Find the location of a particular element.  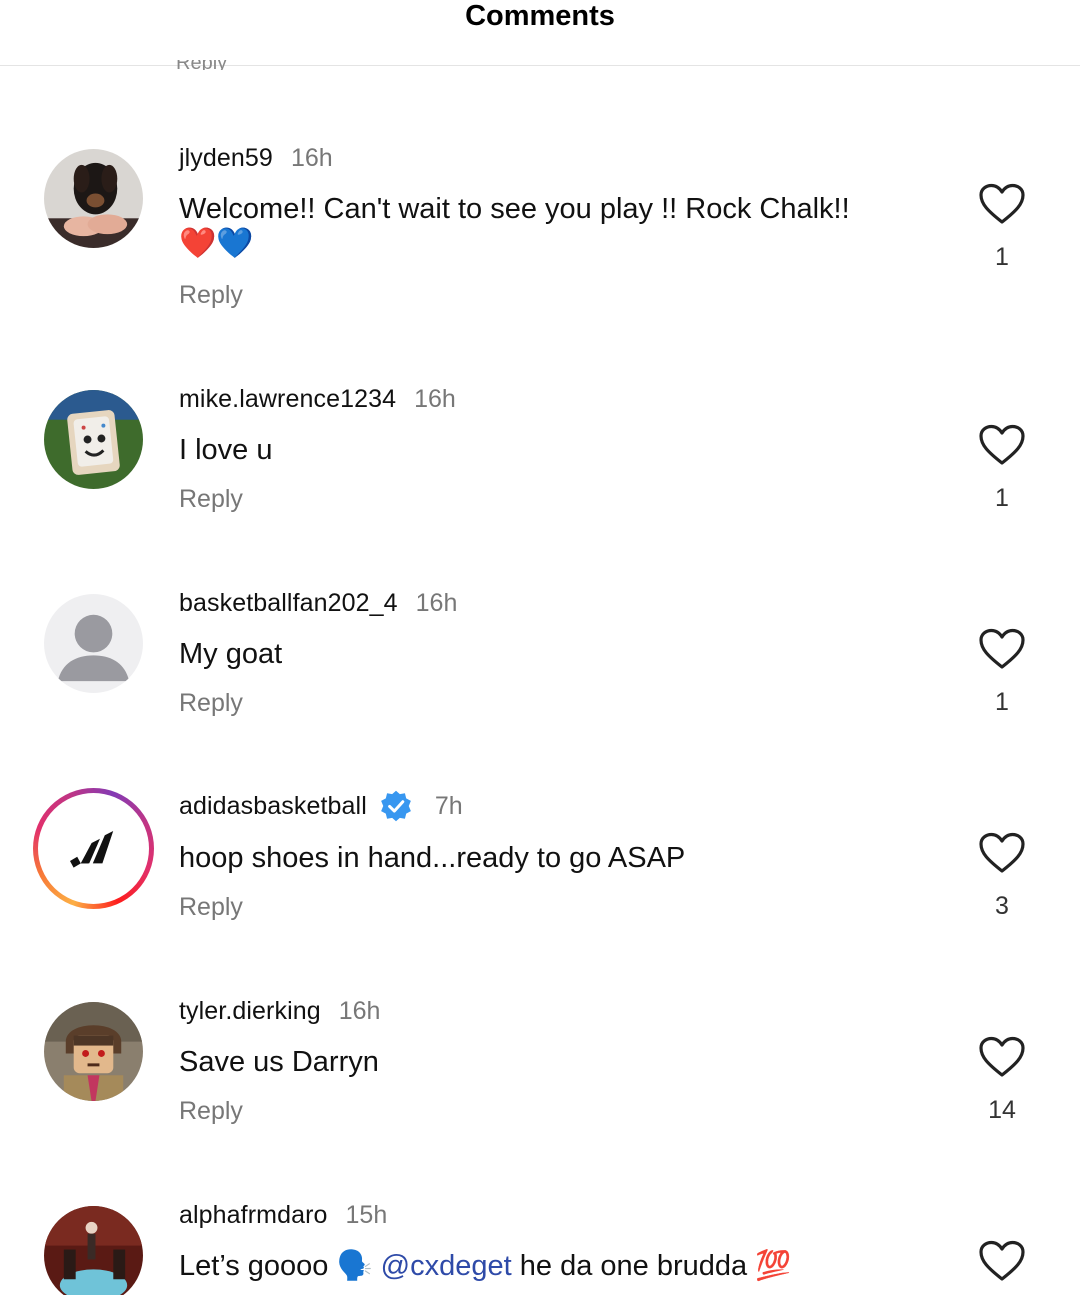

default-user-icon is located at coordinates (93, 643).